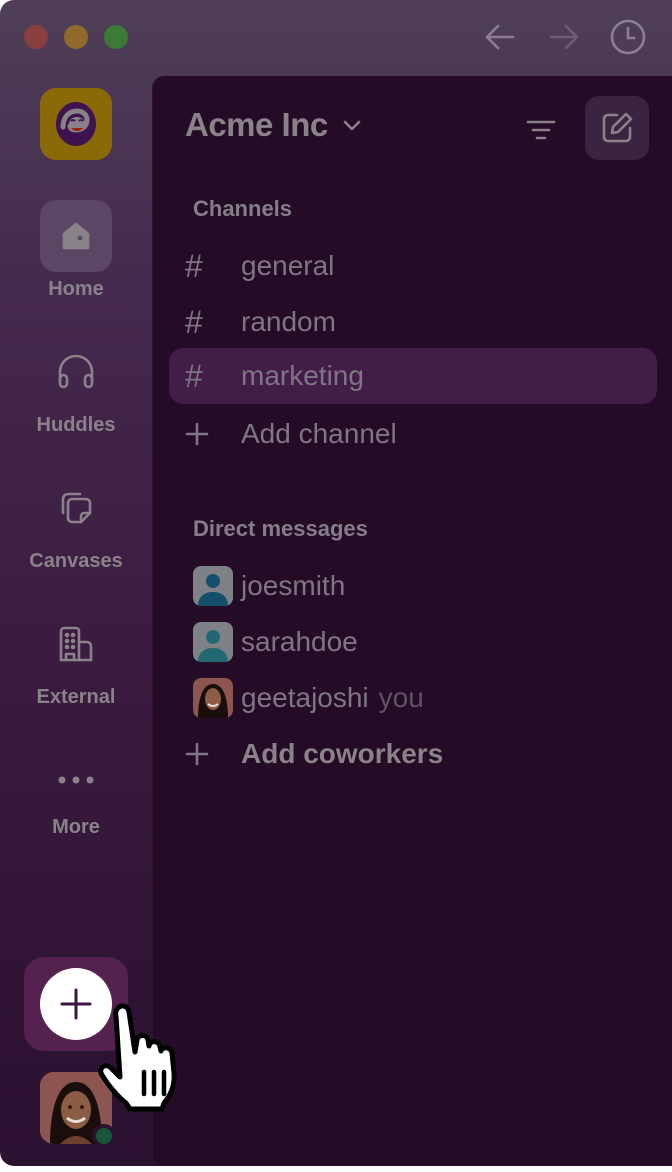 The height and width of the screenshot is (1172, 672). I want to click on headphones-icon, so click(76, 371).